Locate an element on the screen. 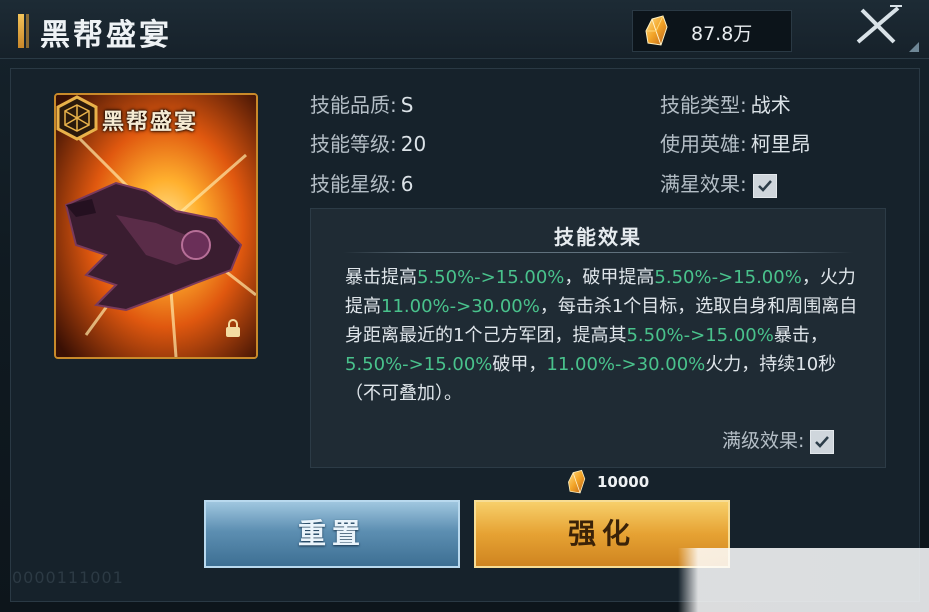 The height and width of the screenshot is (612, 929). skill-star-row: 技能星级: 6 is located at coordinates (361, 182).